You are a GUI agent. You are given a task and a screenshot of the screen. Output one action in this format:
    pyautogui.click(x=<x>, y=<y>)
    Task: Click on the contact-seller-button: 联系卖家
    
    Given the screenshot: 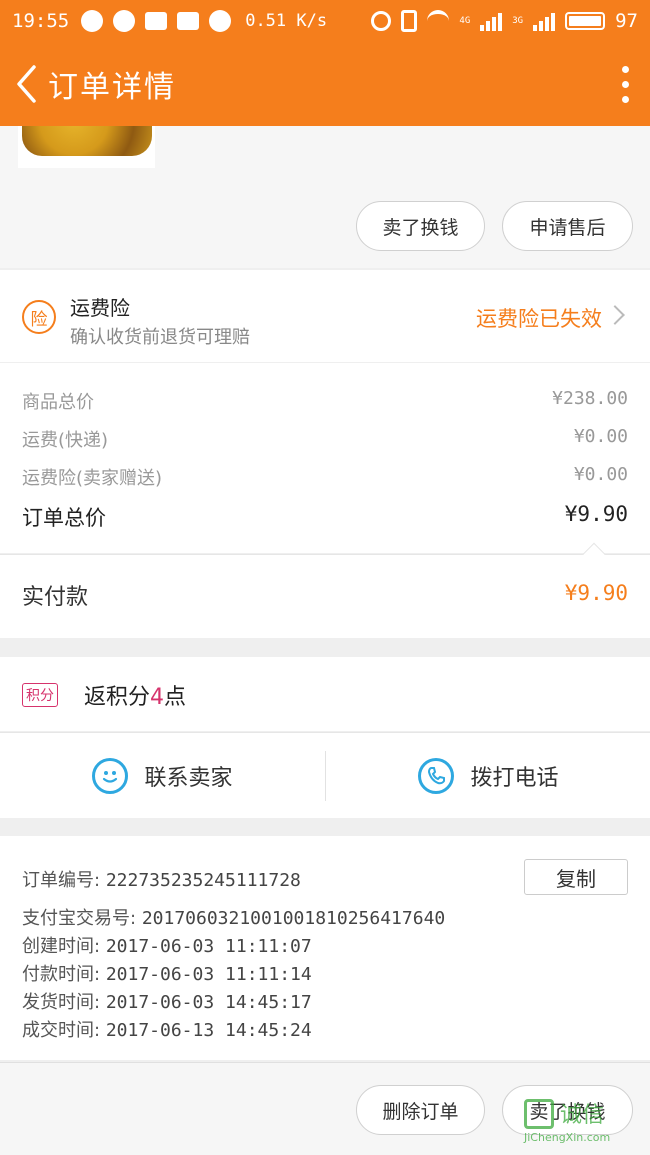 What is the action you would take?
    pyautogui.click(x=162, y=776)
    